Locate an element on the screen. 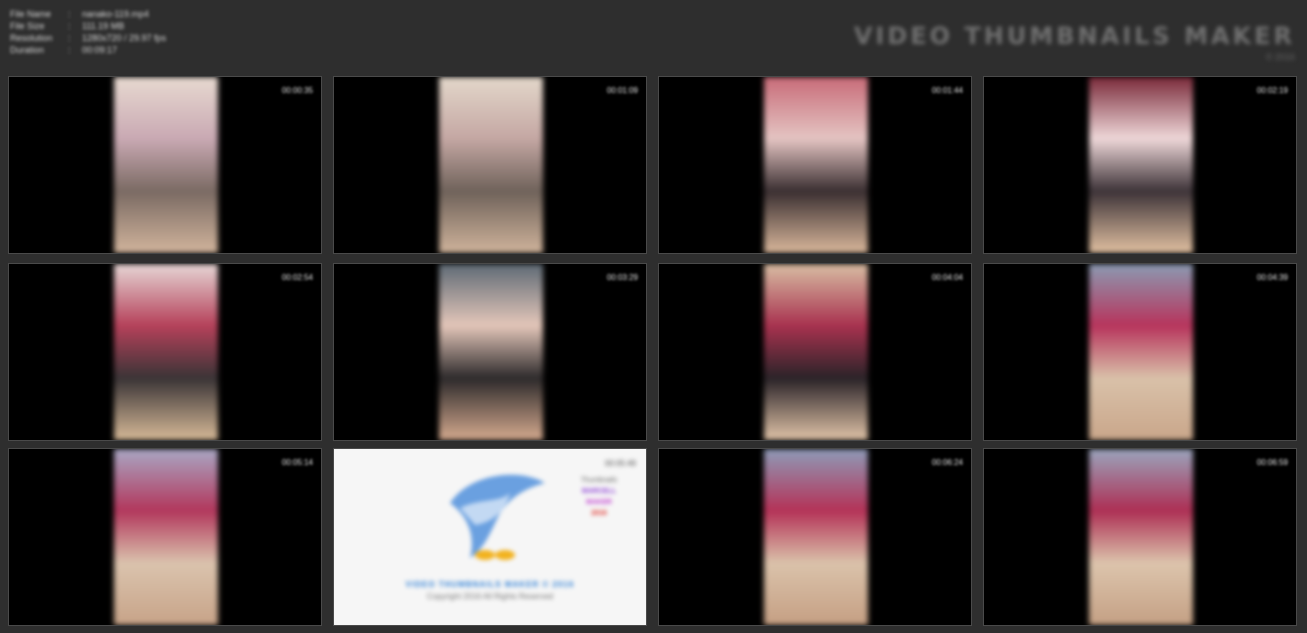  meta-row-filesize: File Size : 111.19 MB is located at coordinates (88, 26).